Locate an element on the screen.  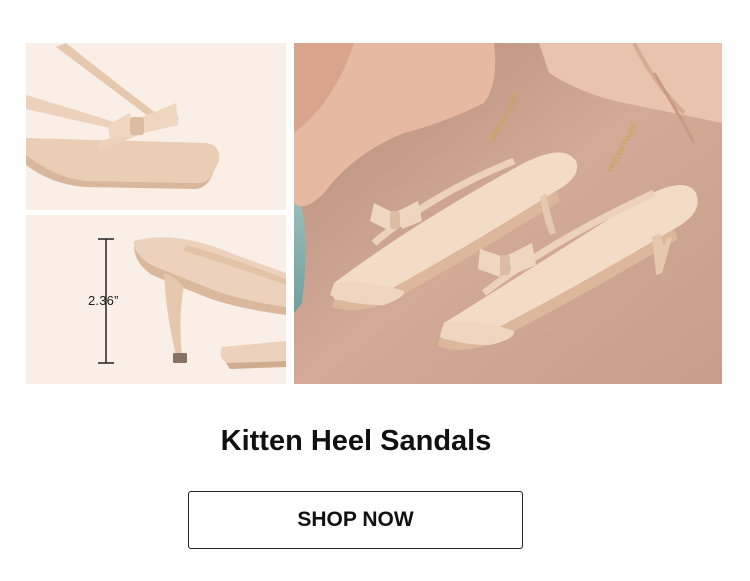
toe-detail-image is located at coordinates (156, 126).